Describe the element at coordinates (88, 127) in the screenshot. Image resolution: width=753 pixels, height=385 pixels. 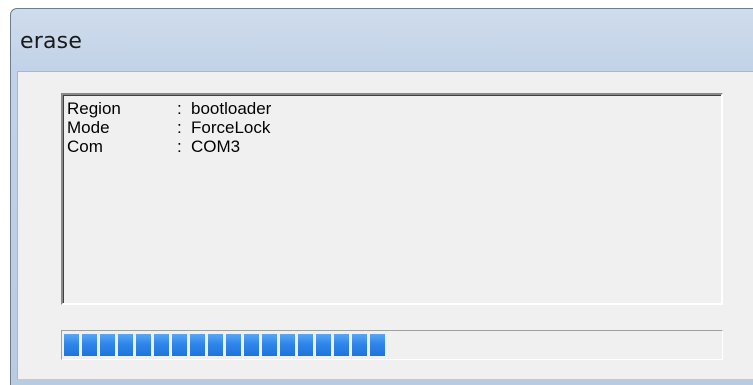
I see `log-key-mode: Mode` at that location.